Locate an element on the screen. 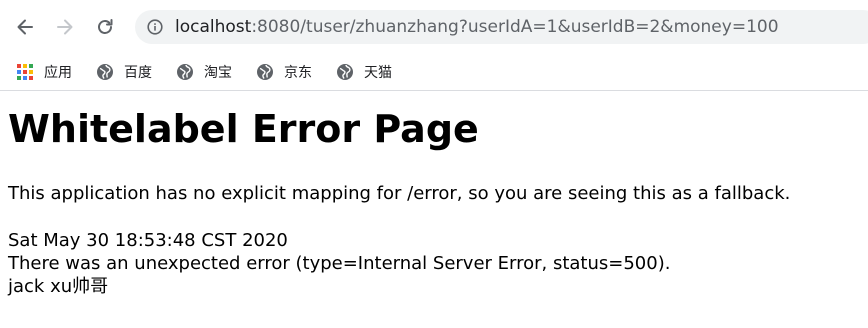 The height and width of the screenshot is (328, 868). bookmark-tmall: 天猫 is located at coordinates (364, 72).